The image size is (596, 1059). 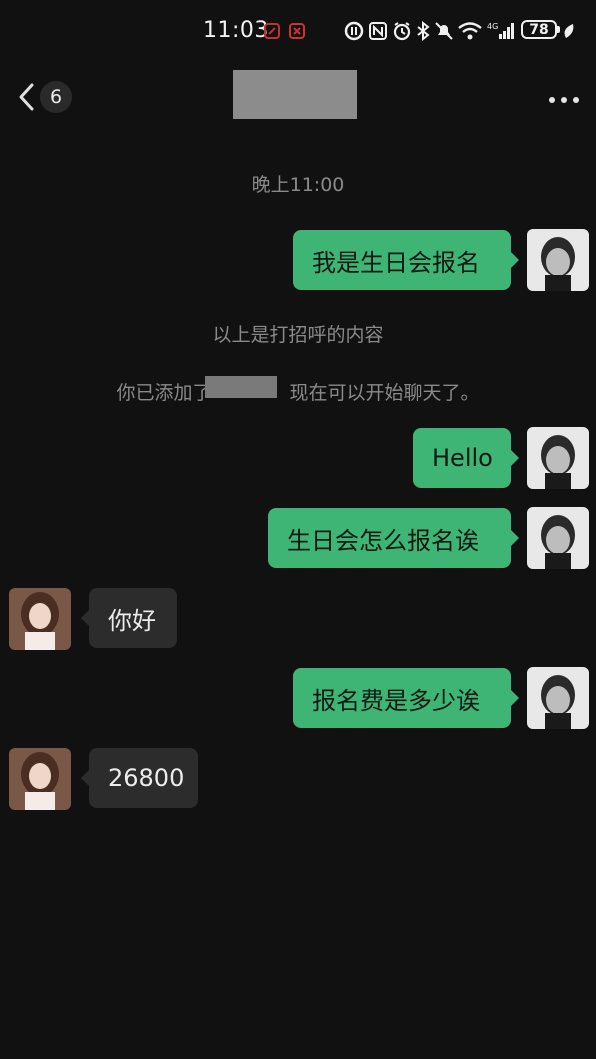 I want to click on bluetooth-icon, so click(x=423, y=31).